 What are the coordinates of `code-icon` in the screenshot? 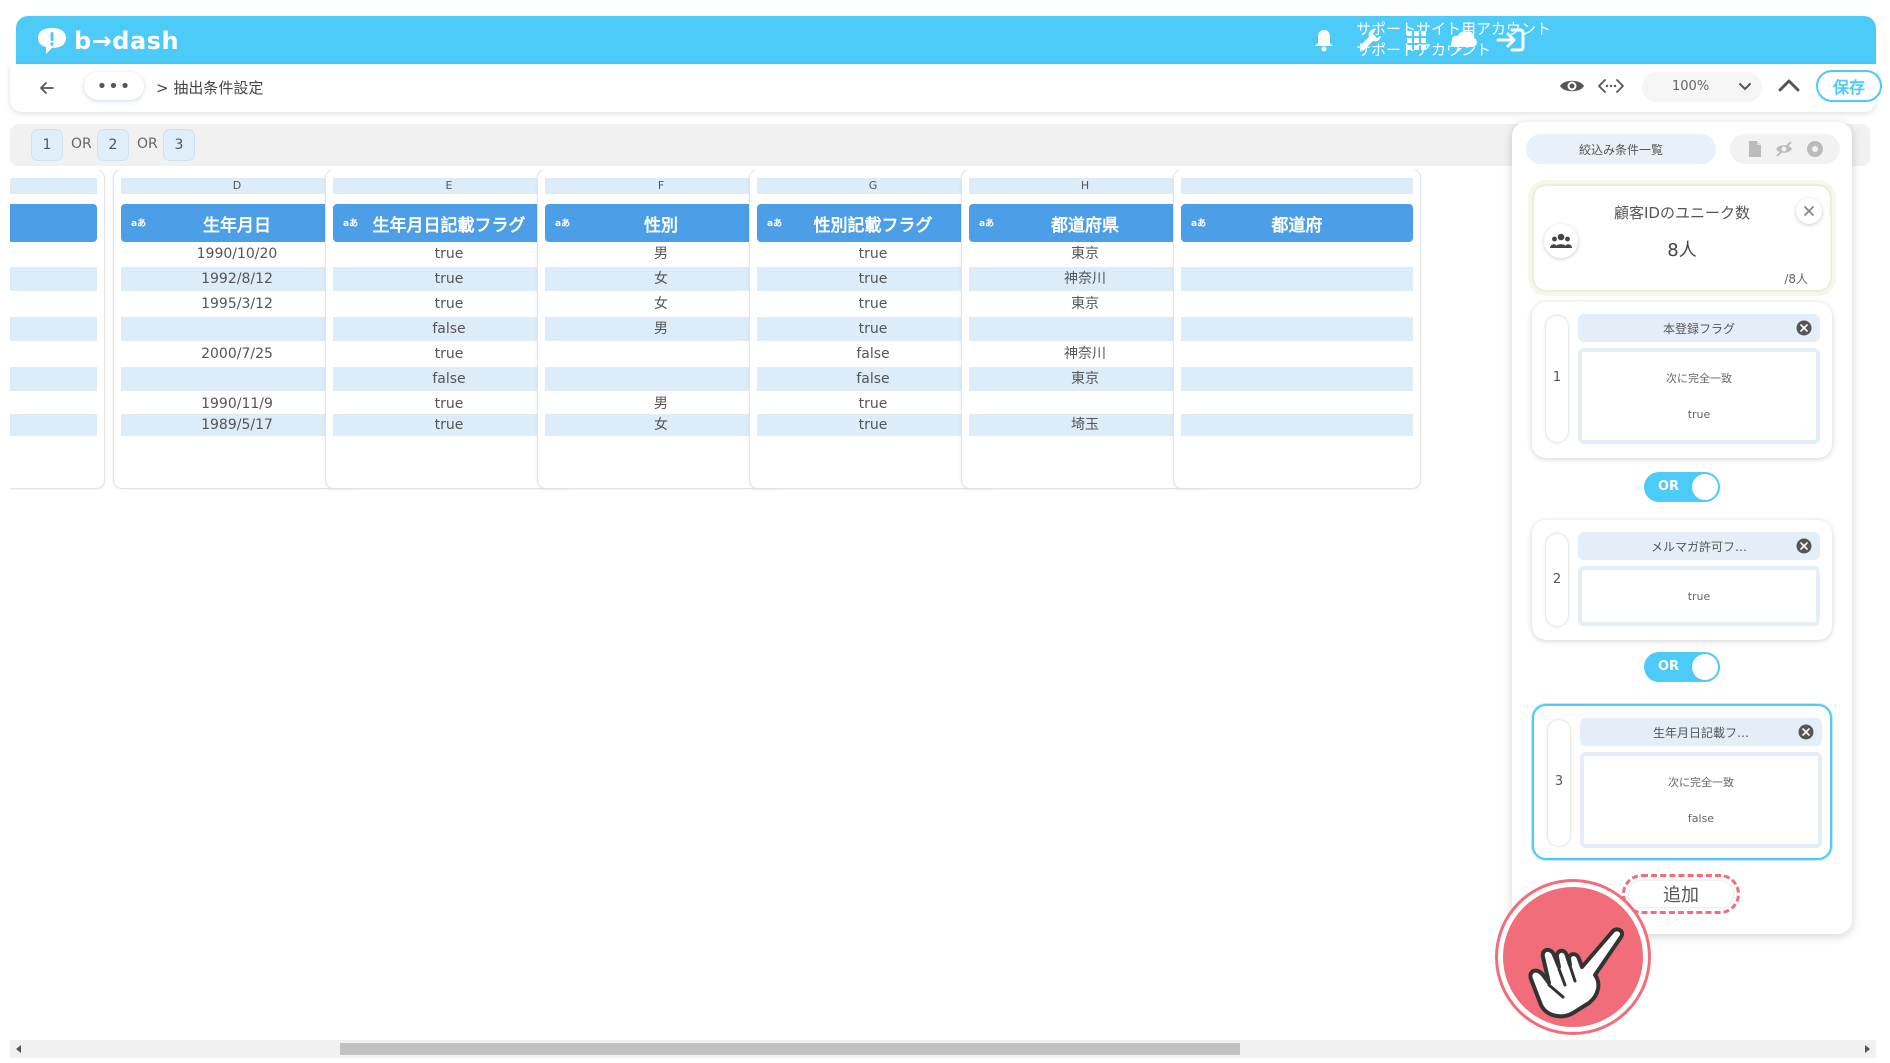 It's located at (1611, 86).